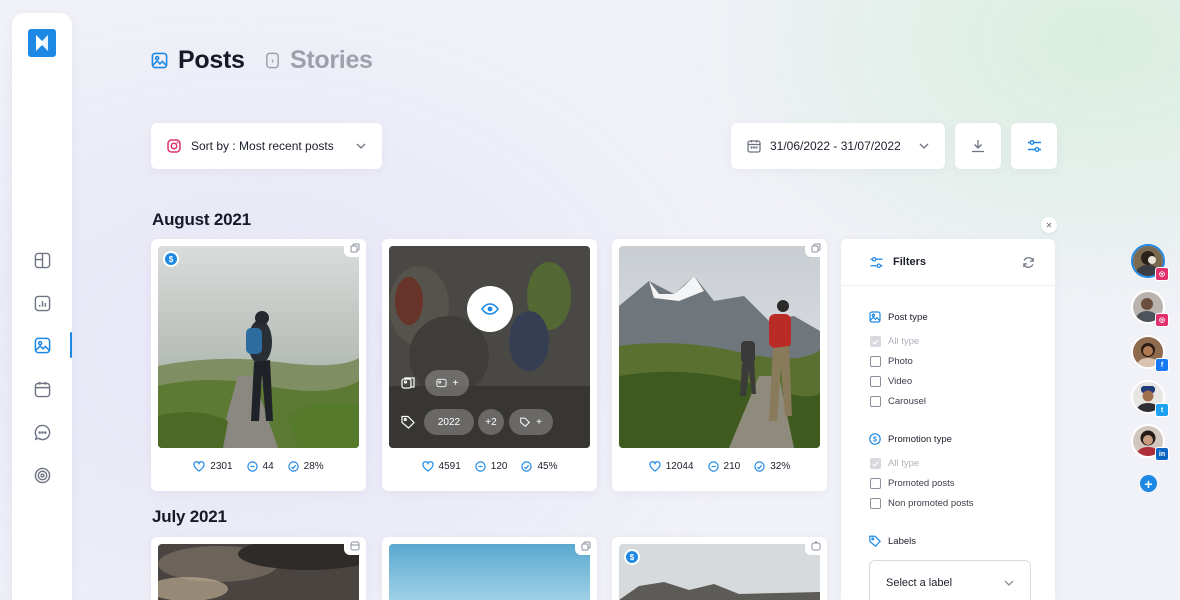 Image resolution: width=1180 pixels, height=600 pixels. I want to click on more-labels-chip: +2, so click(491, 422).